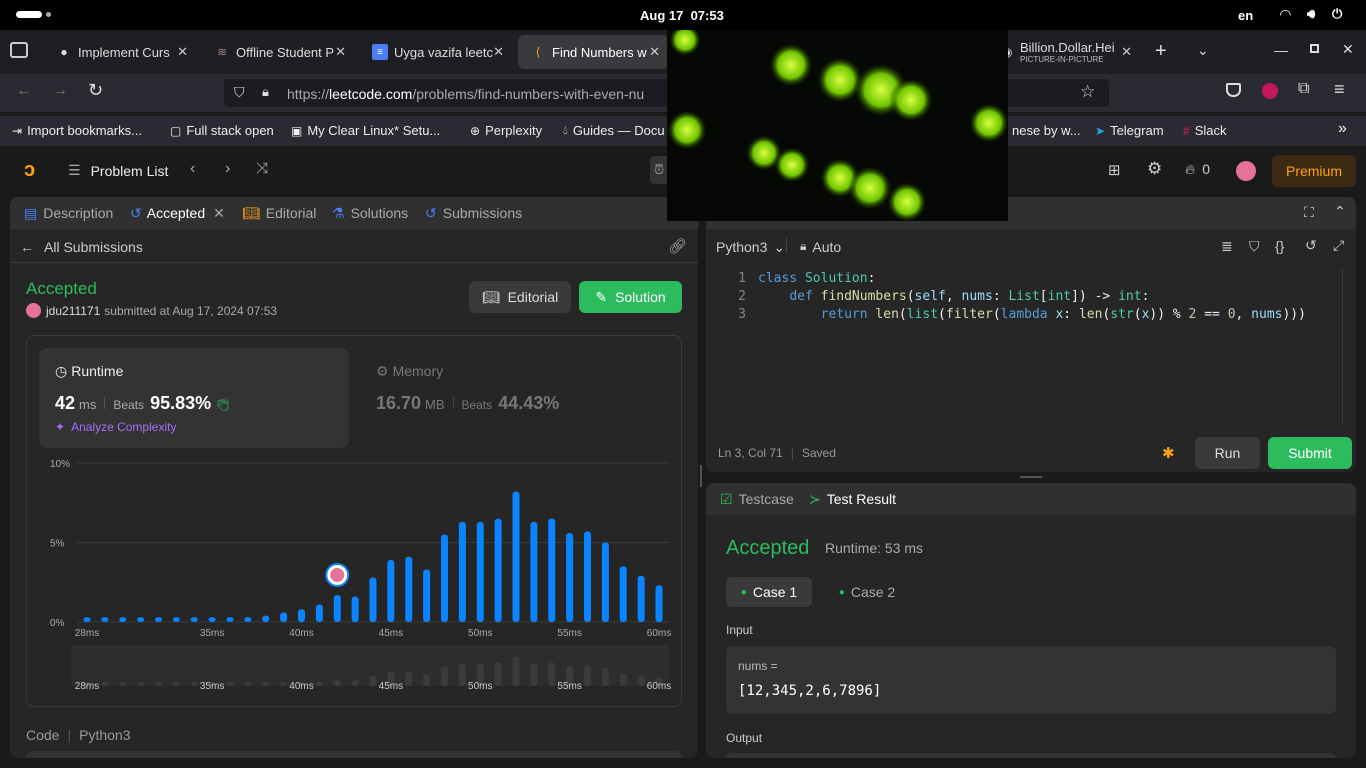 Image resolution: width=1366 pixels, height=768 pixels. Describe the element at coordinates (1339, 89) in the screenshot. I see `menu-icon: ≡` at that location.